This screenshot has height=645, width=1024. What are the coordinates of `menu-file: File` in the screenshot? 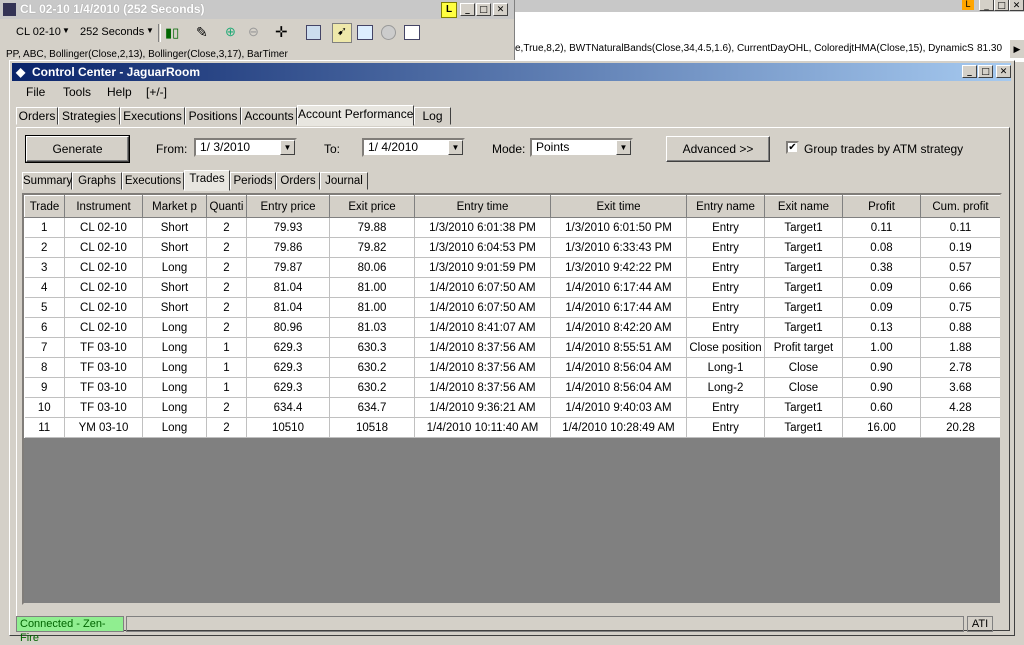 It's located at (35, 92).